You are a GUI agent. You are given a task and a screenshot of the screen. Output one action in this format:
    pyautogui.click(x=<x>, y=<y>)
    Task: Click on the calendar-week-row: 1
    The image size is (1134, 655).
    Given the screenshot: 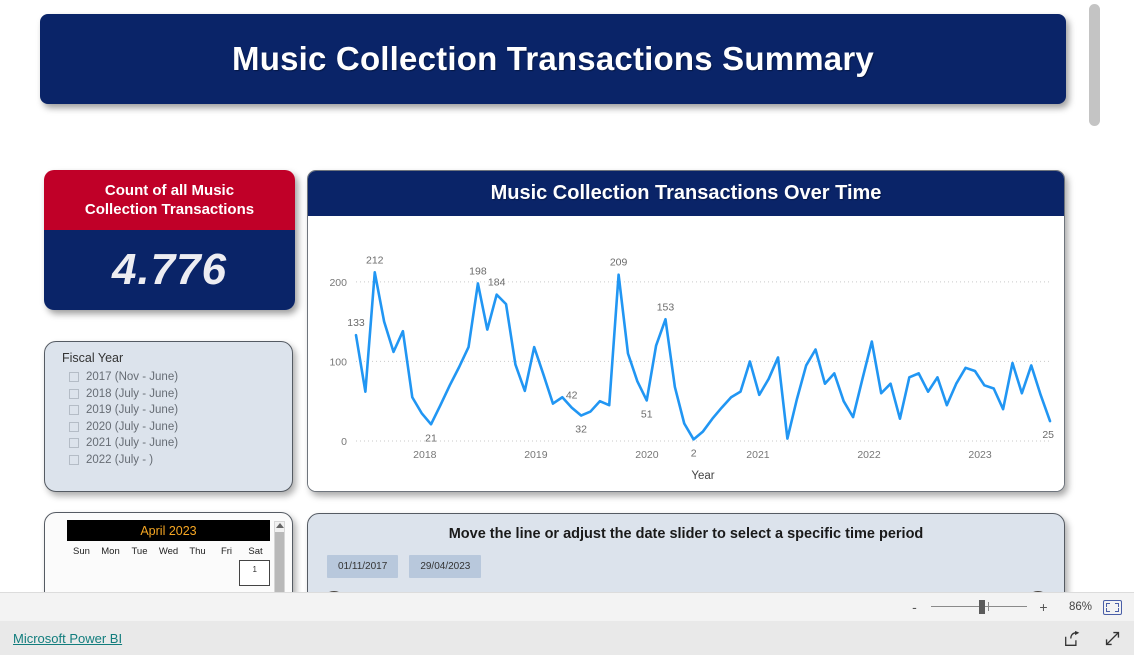 What is the action you would take?
    pyautogui.click(x=169, y=573)
    